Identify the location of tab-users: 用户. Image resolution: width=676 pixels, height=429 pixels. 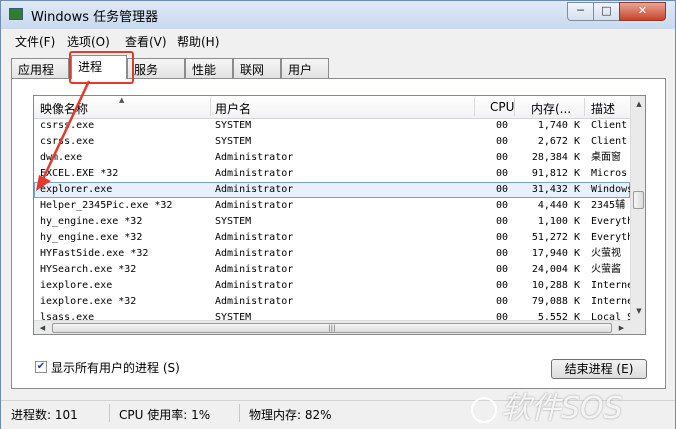
(305, 68).